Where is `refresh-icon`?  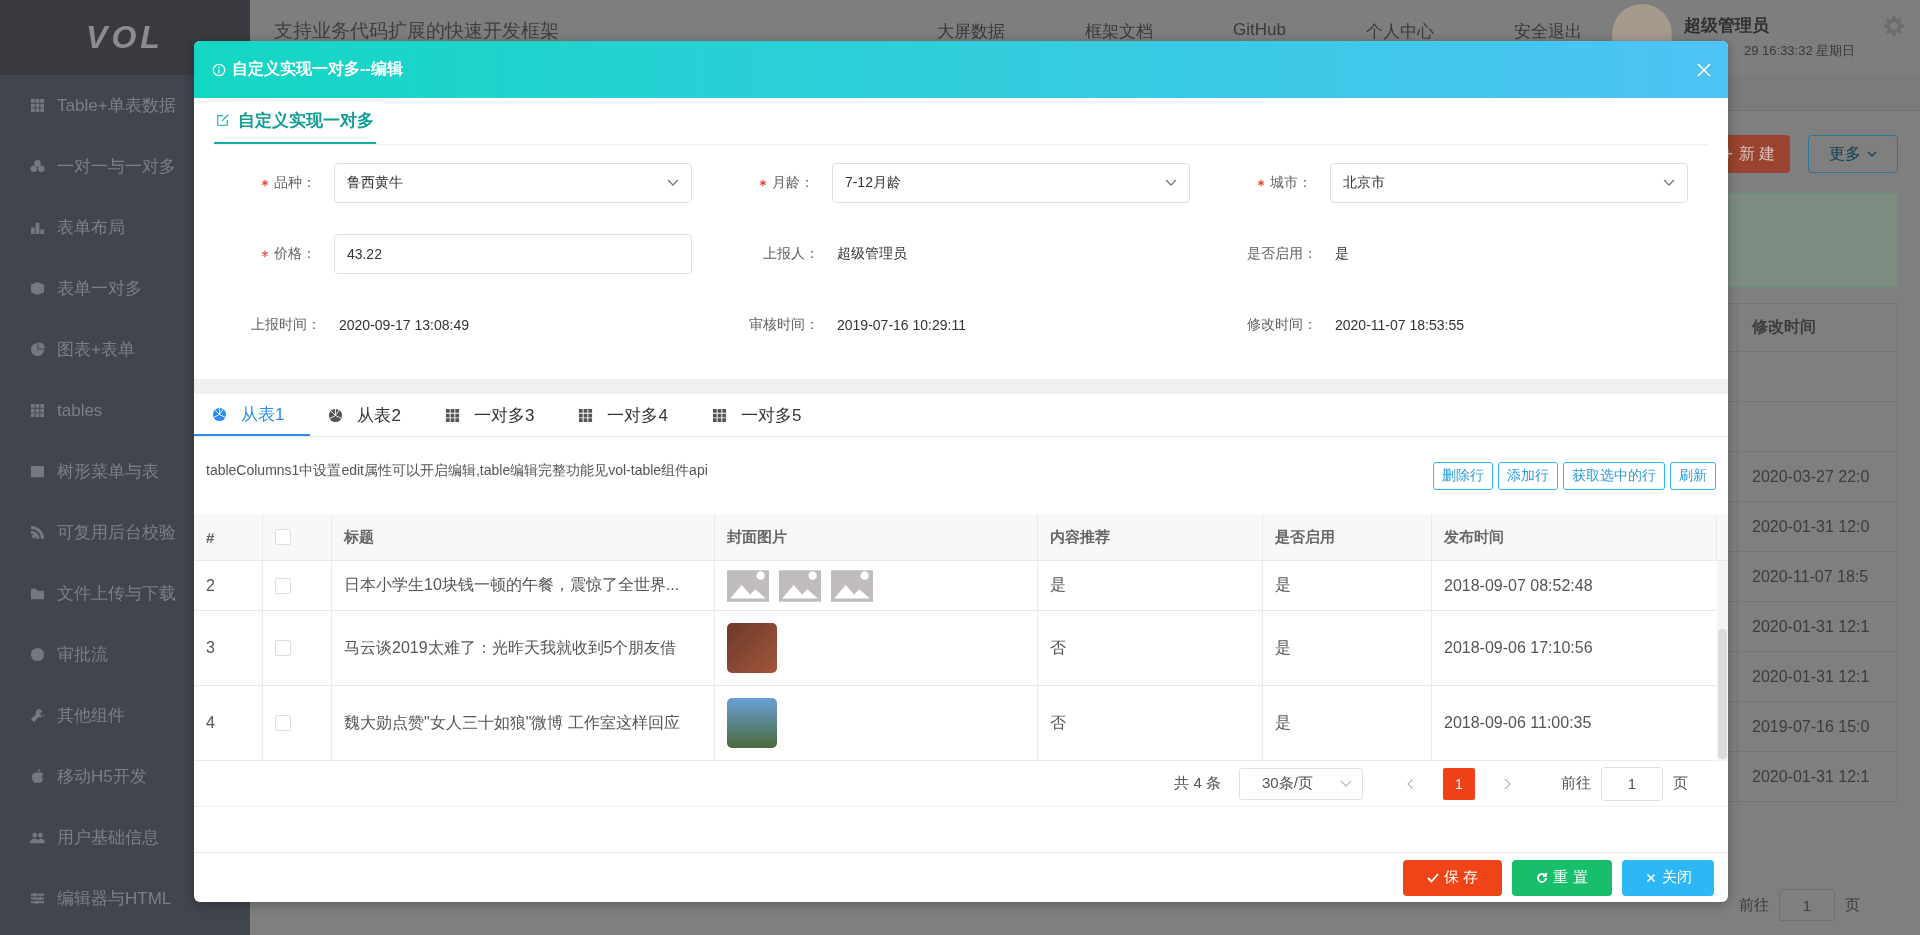 refresh-icon is located at coordinates (1542, 877).